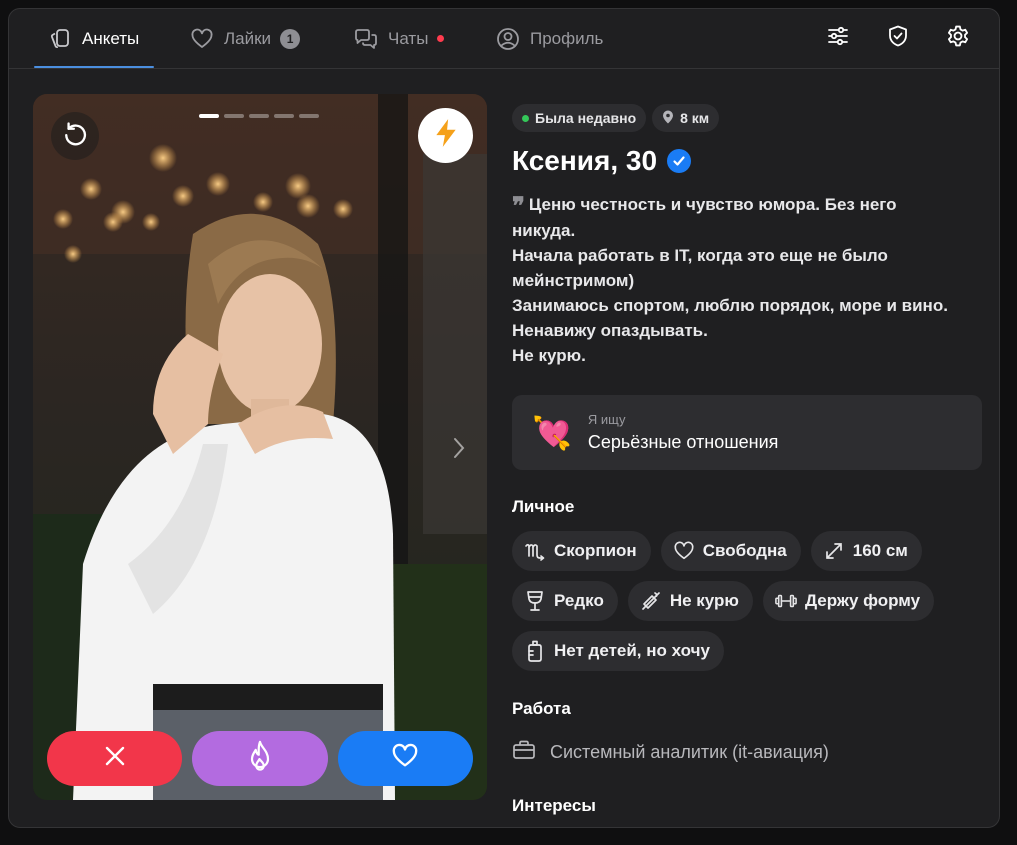  Describe the element at coordinates (525, 118) in the screenshot. I see `online-dot` at that location.